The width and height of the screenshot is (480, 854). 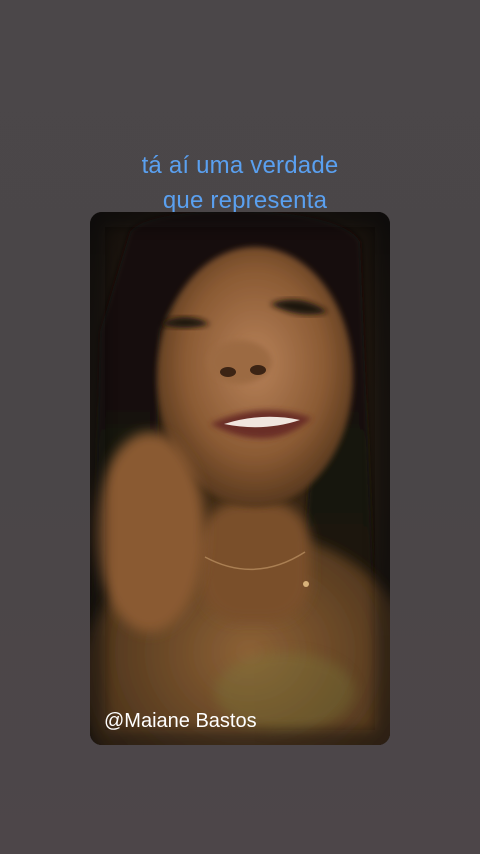 What do you see at coordinates (240, 183) in the screenshot?
I see `story-caption: tá aí uma verdade que representa` at bounding box center [240, 183].